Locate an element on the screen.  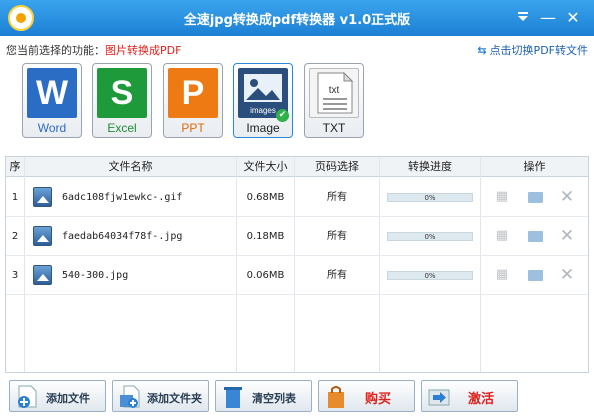
buy-button: 购买 is located at coordinates (366, 396).